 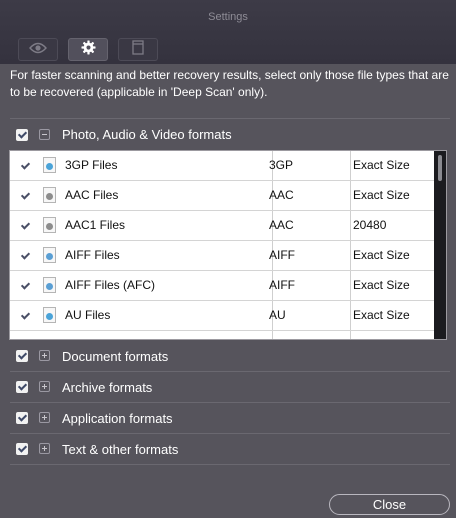 What do you see at coordinates (88, 315) in the screenshot?
I see `file-type-name: AU Files` at bounding box center [88, 315].